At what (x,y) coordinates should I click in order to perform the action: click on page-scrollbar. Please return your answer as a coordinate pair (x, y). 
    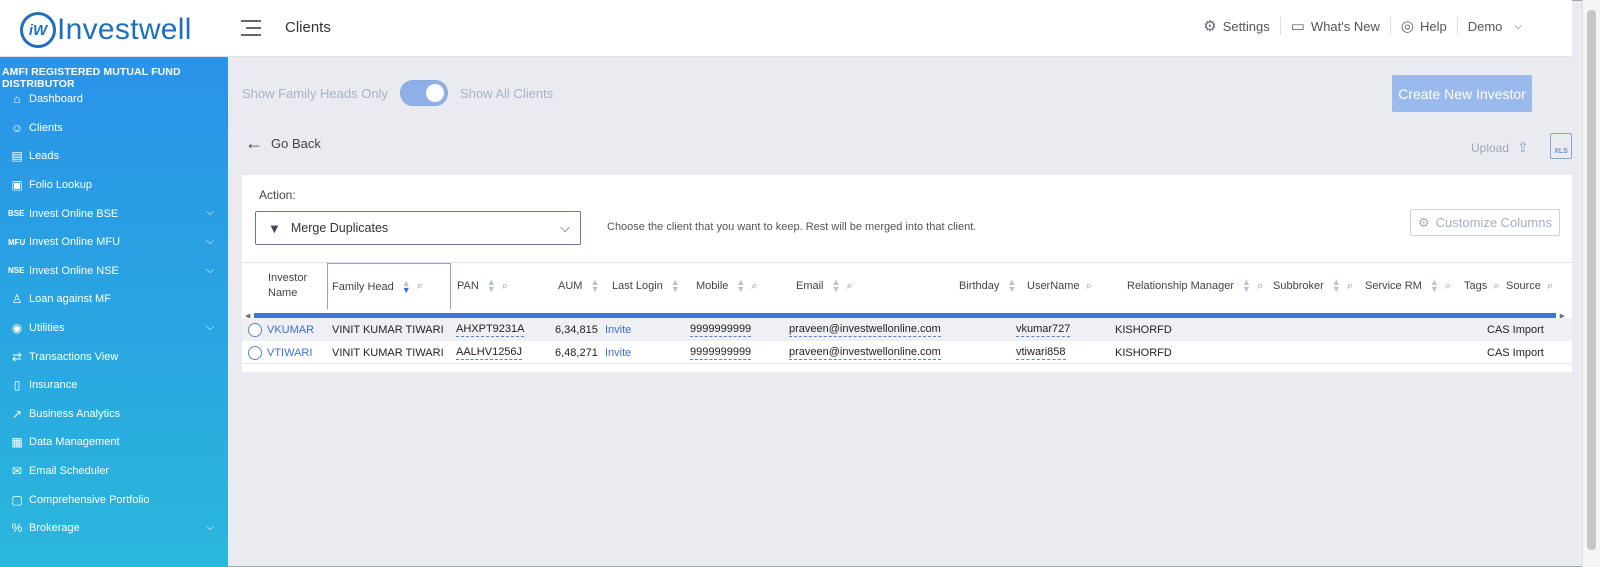
    Looking at the image, I should click on (1591, 283).